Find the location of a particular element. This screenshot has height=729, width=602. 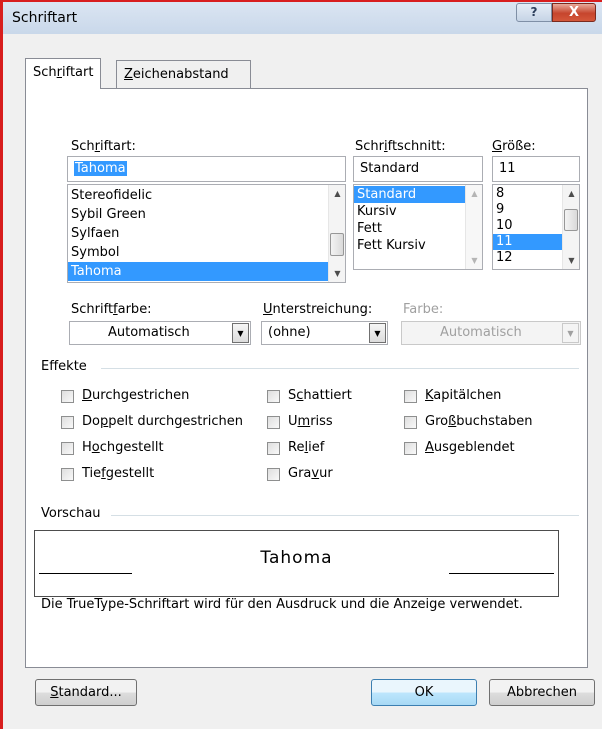

engrave-checkbox is located at coordinates (273, 474).